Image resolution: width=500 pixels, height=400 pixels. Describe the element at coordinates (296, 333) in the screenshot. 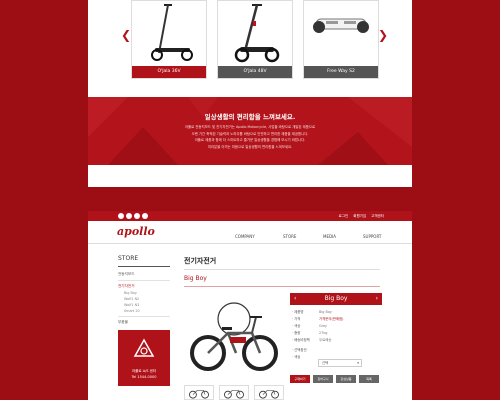

I see `spec-key: · 중량` at that location.